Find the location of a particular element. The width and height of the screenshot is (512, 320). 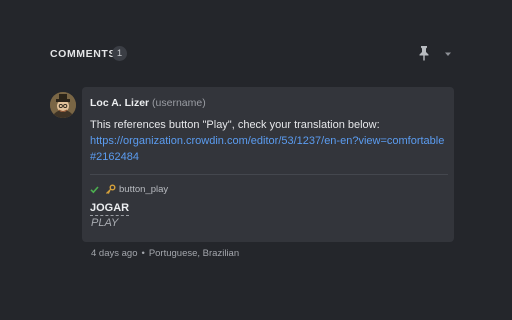

source-text: PLAY is located at coordinates (105, 223).